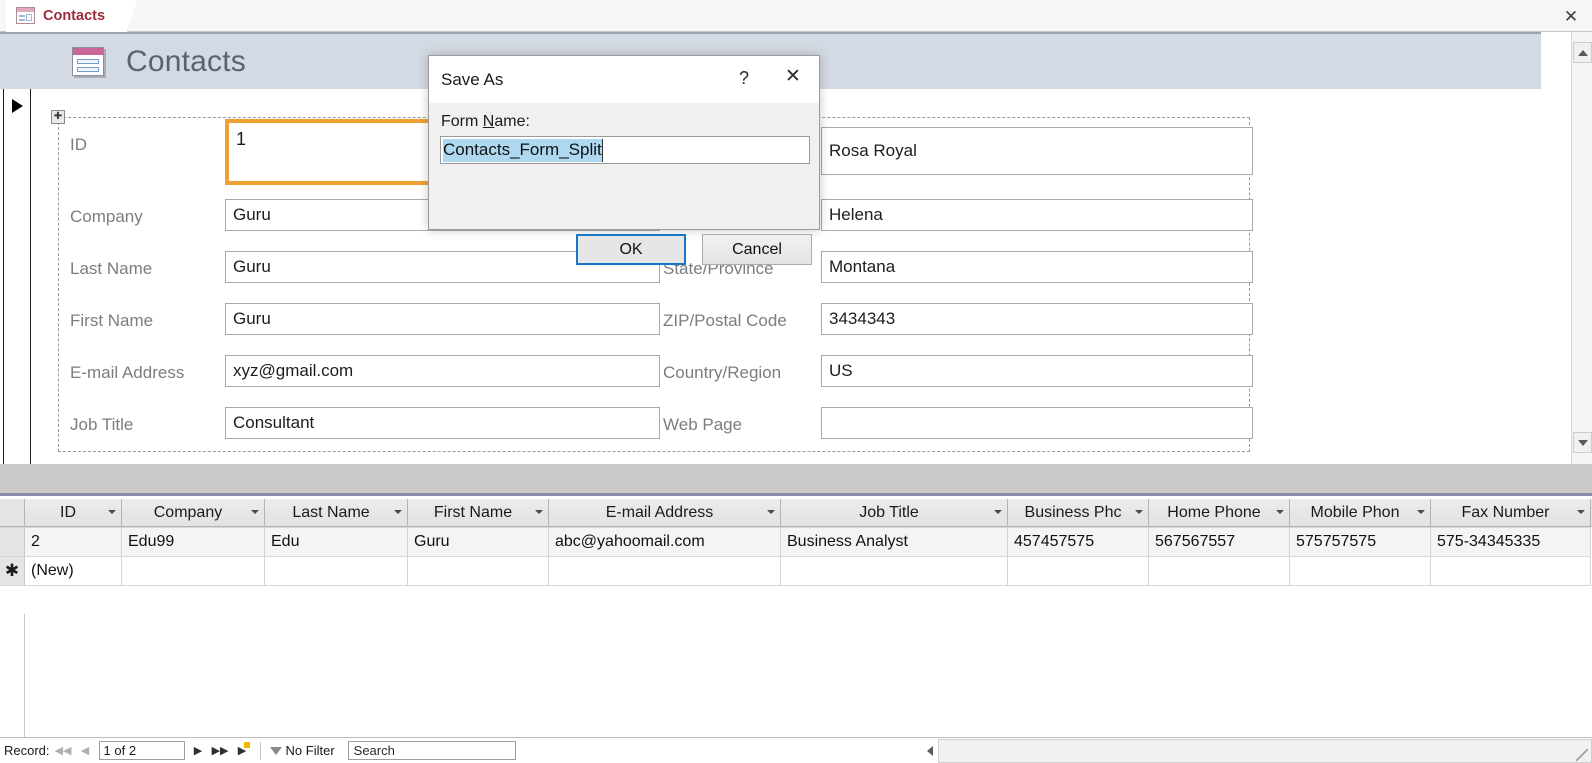 This screenshot has width=1592, height=763. Describe the element at coordinates (1037, 151) in the screenshot. I see `address-field: Rosa Royal` at that location.